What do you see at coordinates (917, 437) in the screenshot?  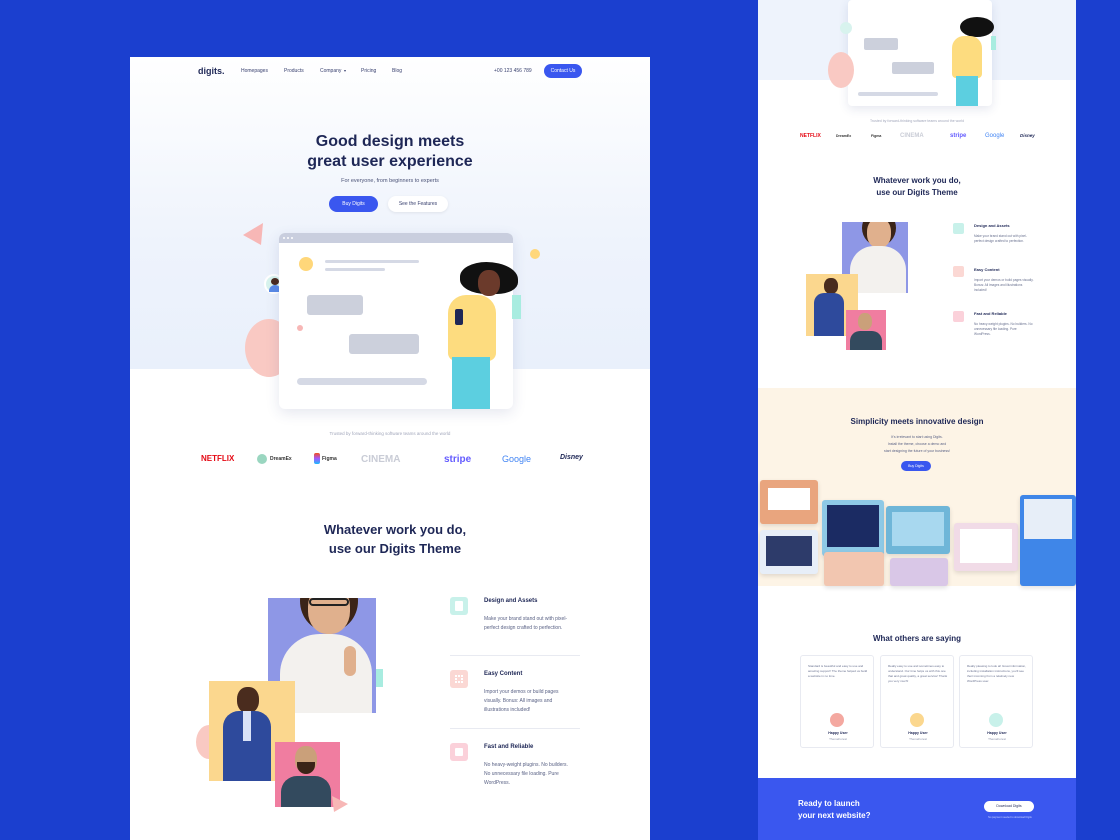 I see `simplicity-text-line-1: It's irrelevant to start using Digits.` at bounding box center [917, 437].